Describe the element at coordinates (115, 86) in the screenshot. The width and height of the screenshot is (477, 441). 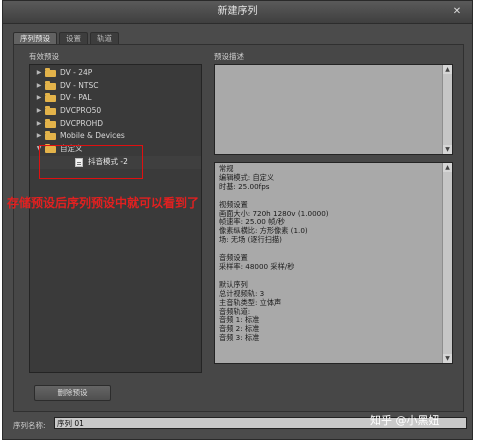
I see `preset-folder-dv-ntsc: ▶ DV - NTSC` at that location.